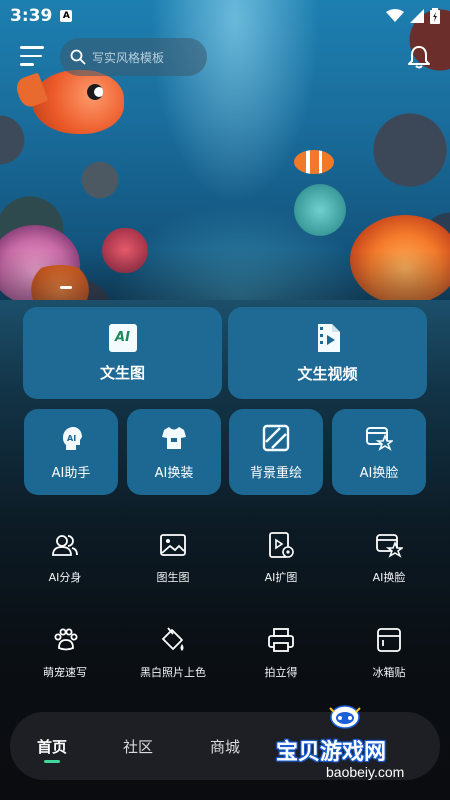 This screenshot has height=800, width=450. What do you see at coordinates (331, 752) in the screenshot?
I see `watermark-title: 宝贝游戏网` at bounding box center [331, 752].